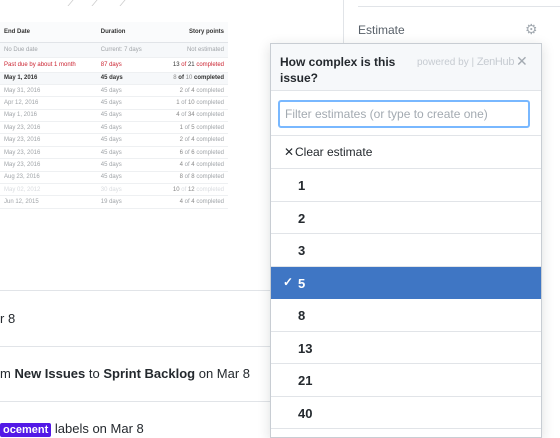  Describe the element at coordinates (48, 202) in the screenshot. I see `end-date-cell: Jun 12, 2015` at that location.